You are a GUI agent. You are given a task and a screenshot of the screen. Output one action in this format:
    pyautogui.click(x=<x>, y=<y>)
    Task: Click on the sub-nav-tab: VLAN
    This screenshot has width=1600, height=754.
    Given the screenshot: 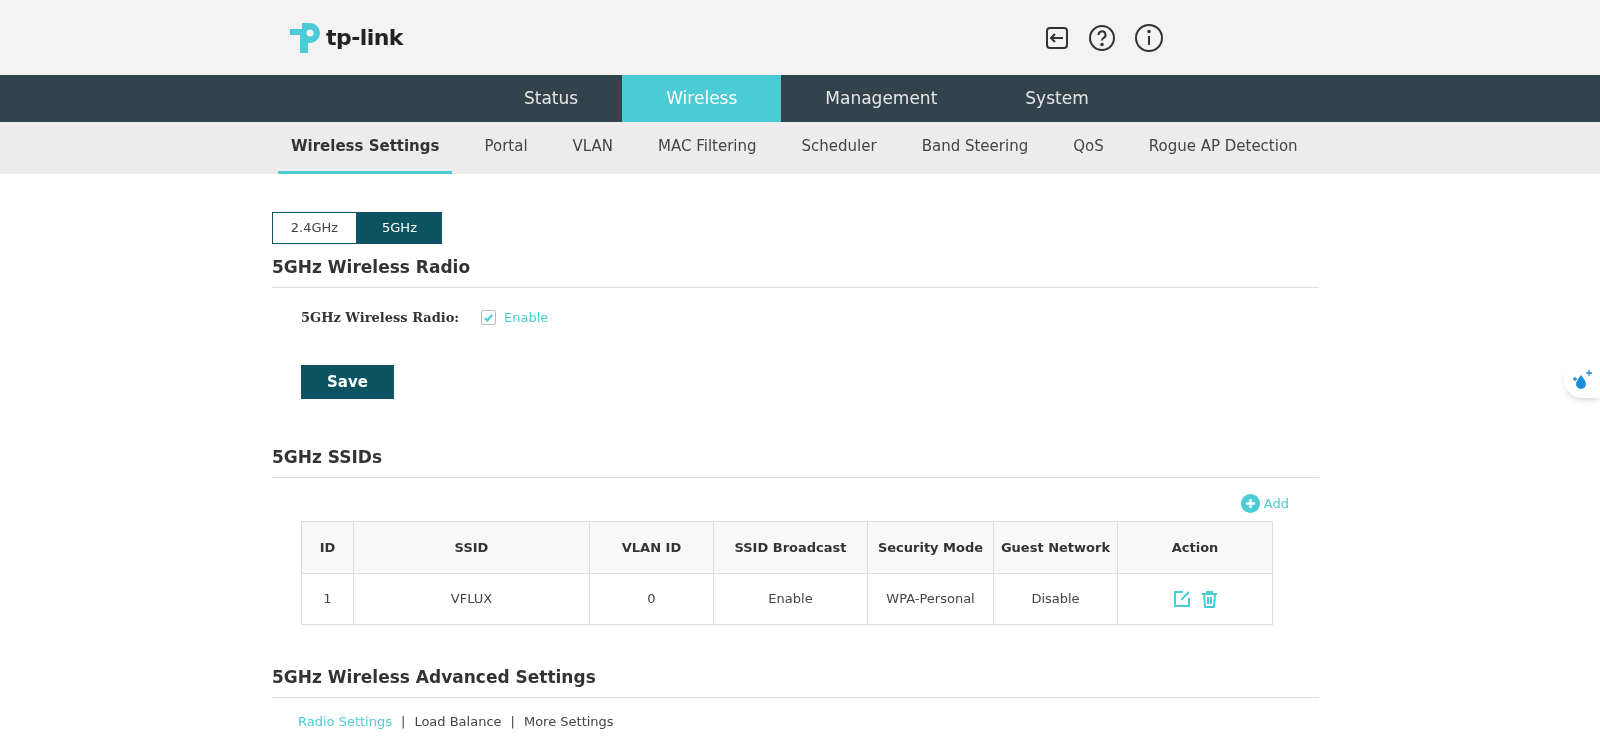 What is the action you would take?
    pyautogui.click(x=593, y=148)
    